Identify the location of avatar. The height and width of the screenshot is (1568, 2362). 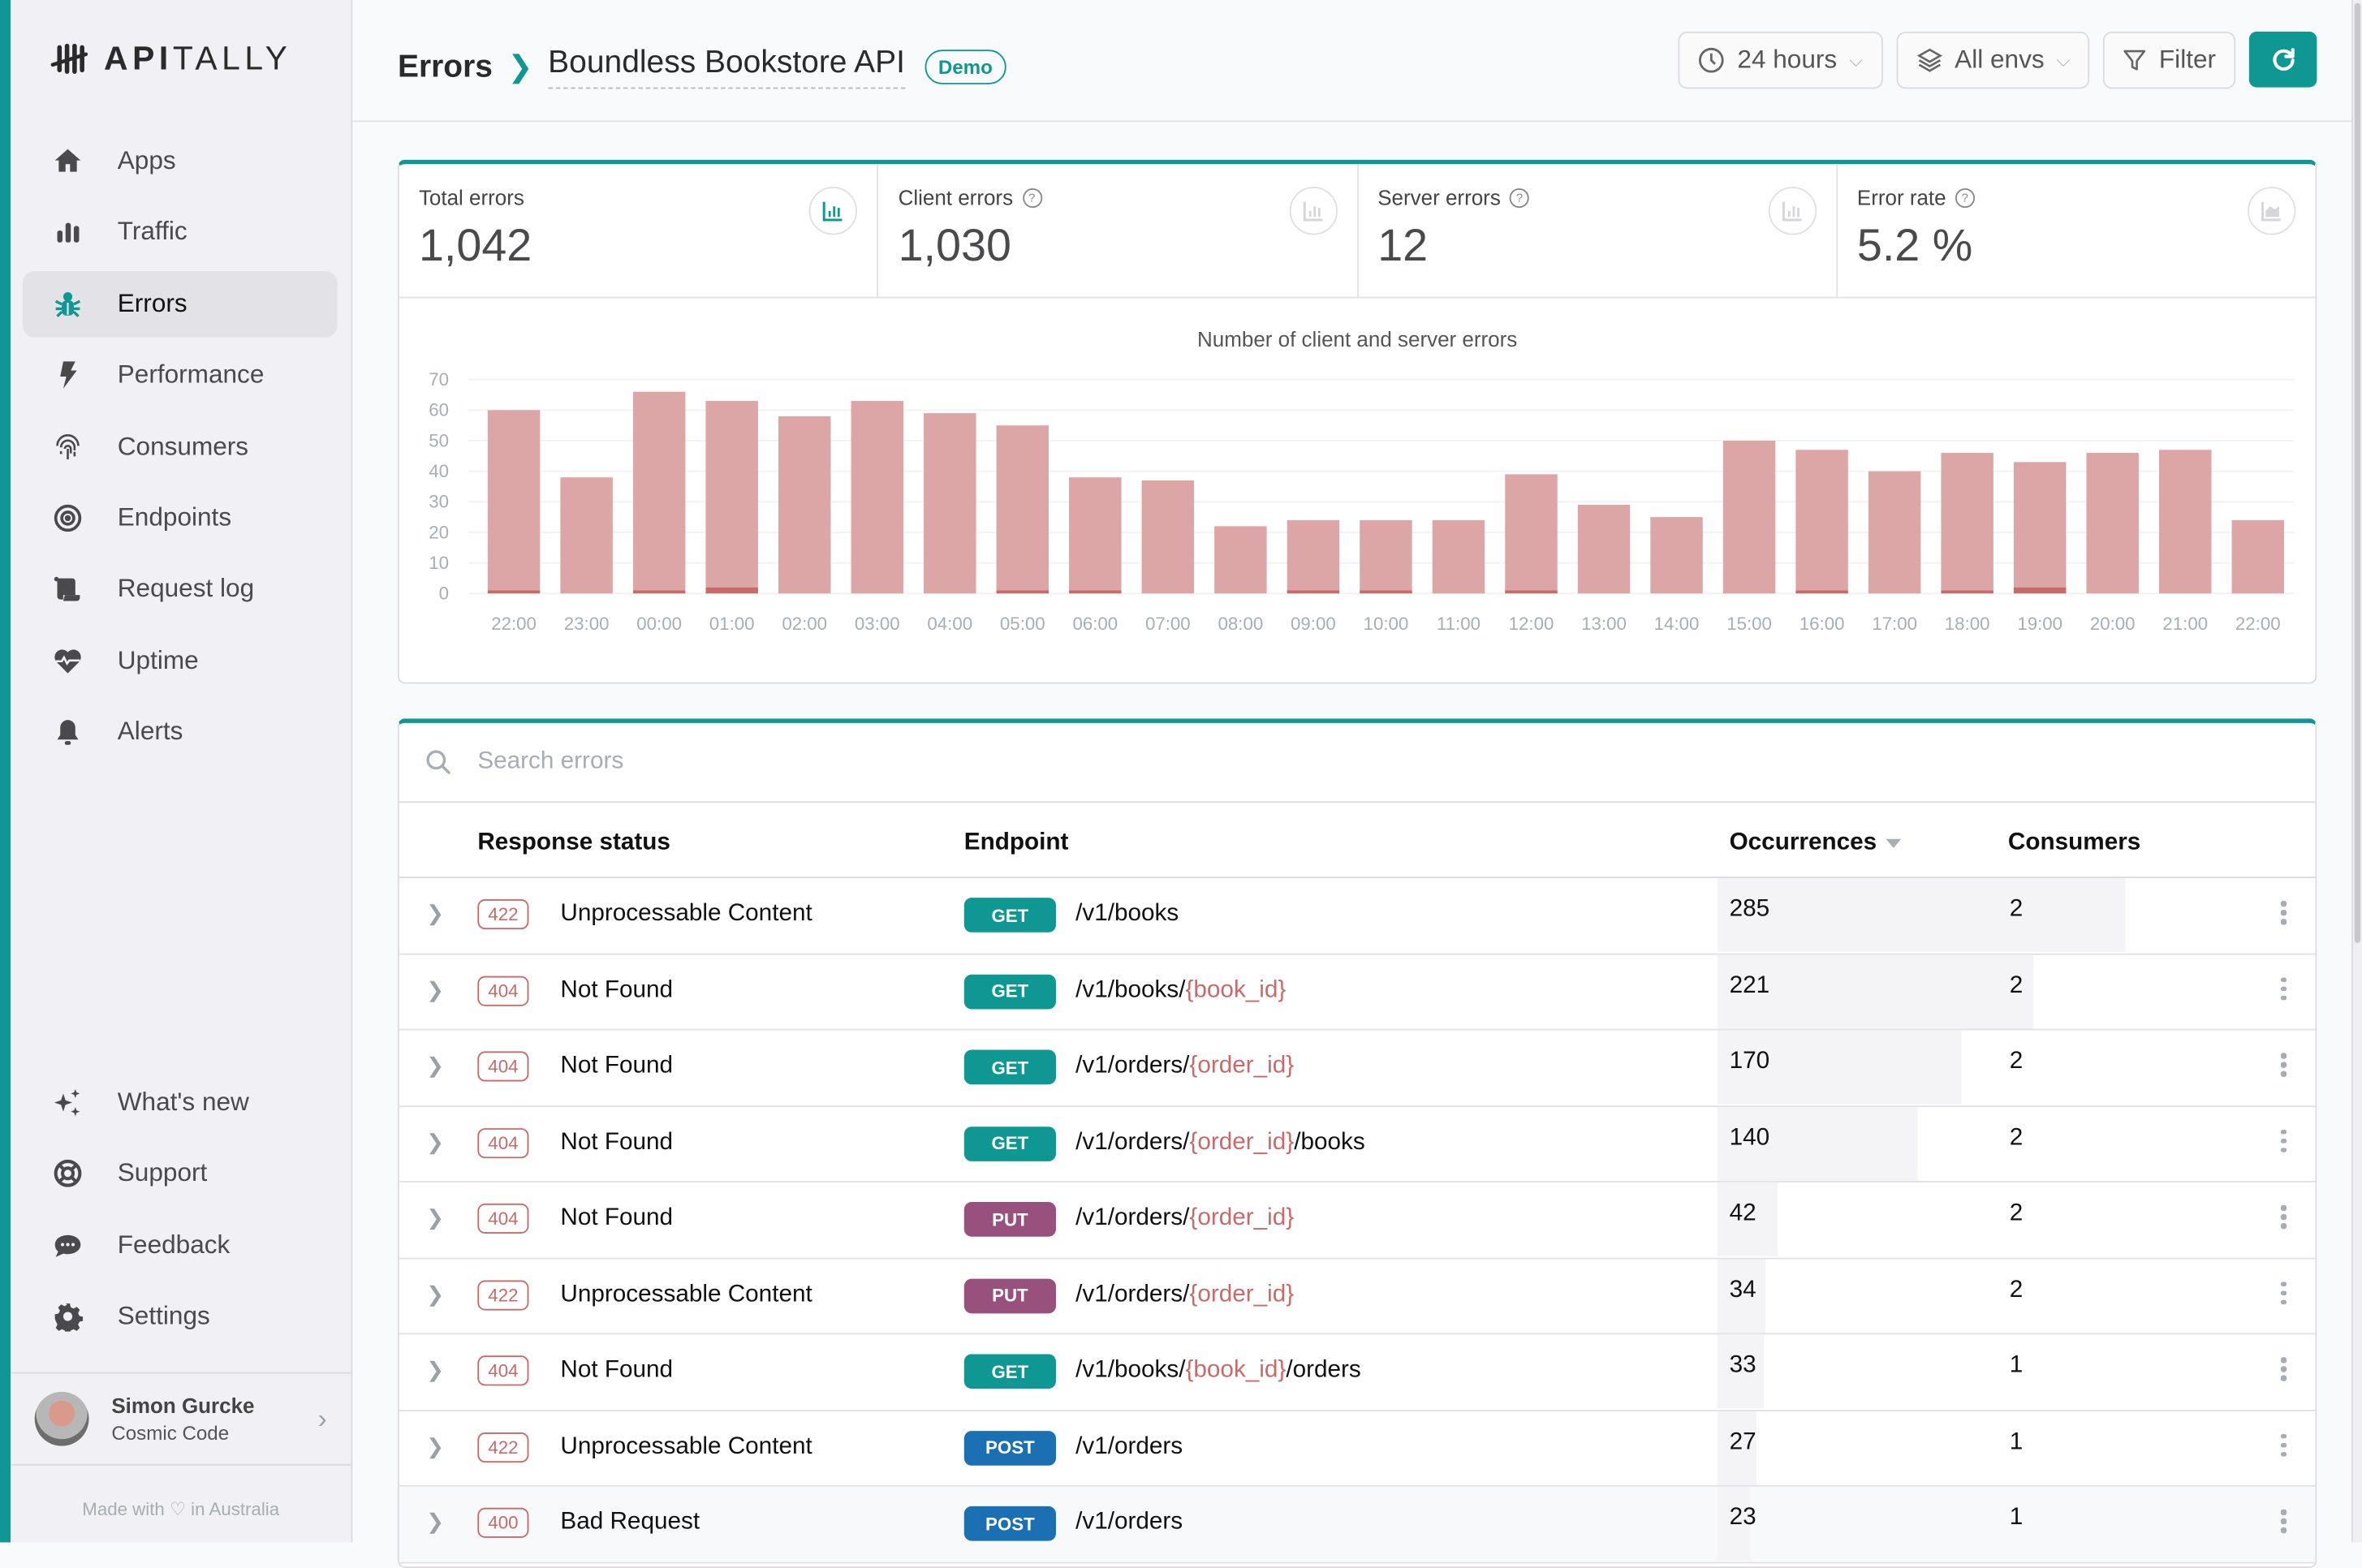
(61, 1419).